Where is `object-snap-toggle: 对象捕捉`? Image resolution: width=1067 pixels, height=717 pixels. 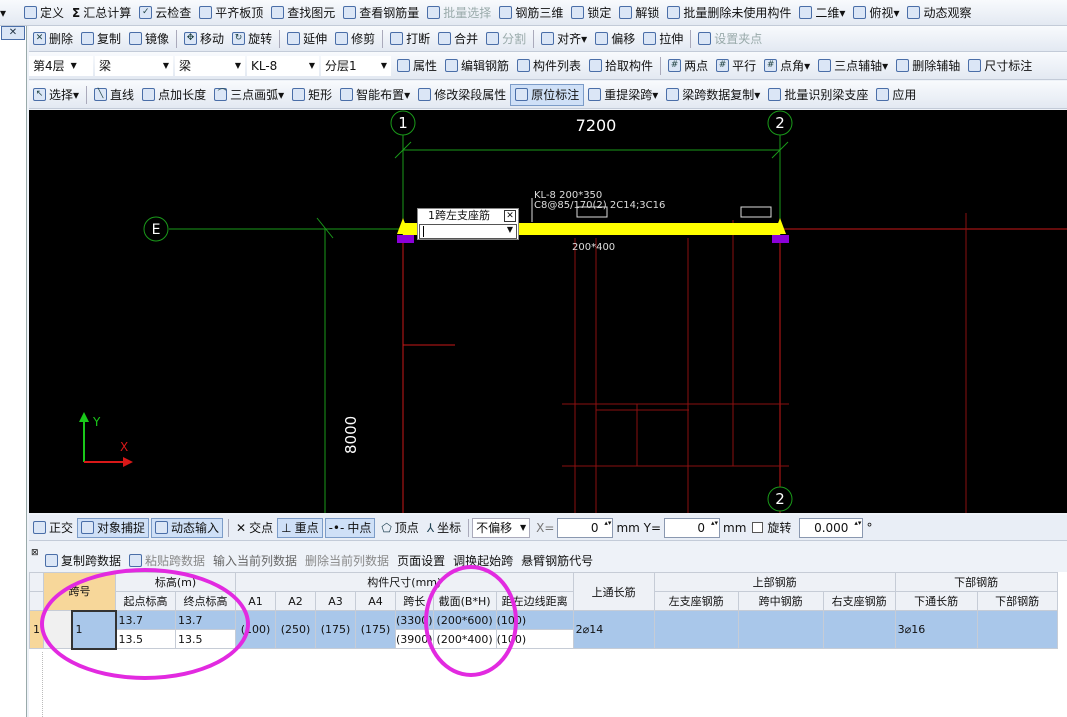 object-snap-toggle: 对象捕捉 is located at coordinates (113, 527).